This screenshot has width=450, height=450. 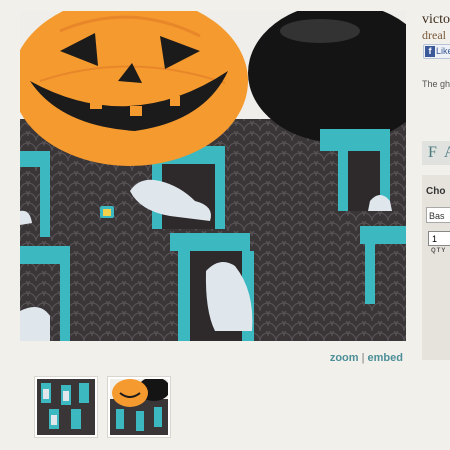 I want to click on product-description: The gh, so click(x=436, y=84).